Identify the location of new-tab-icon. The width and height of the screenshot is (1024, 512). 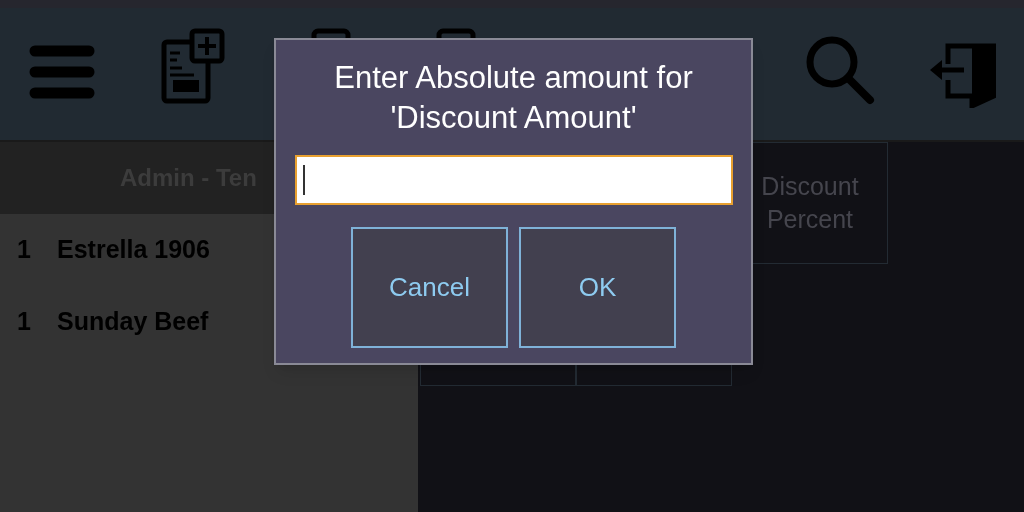
(194, 66).